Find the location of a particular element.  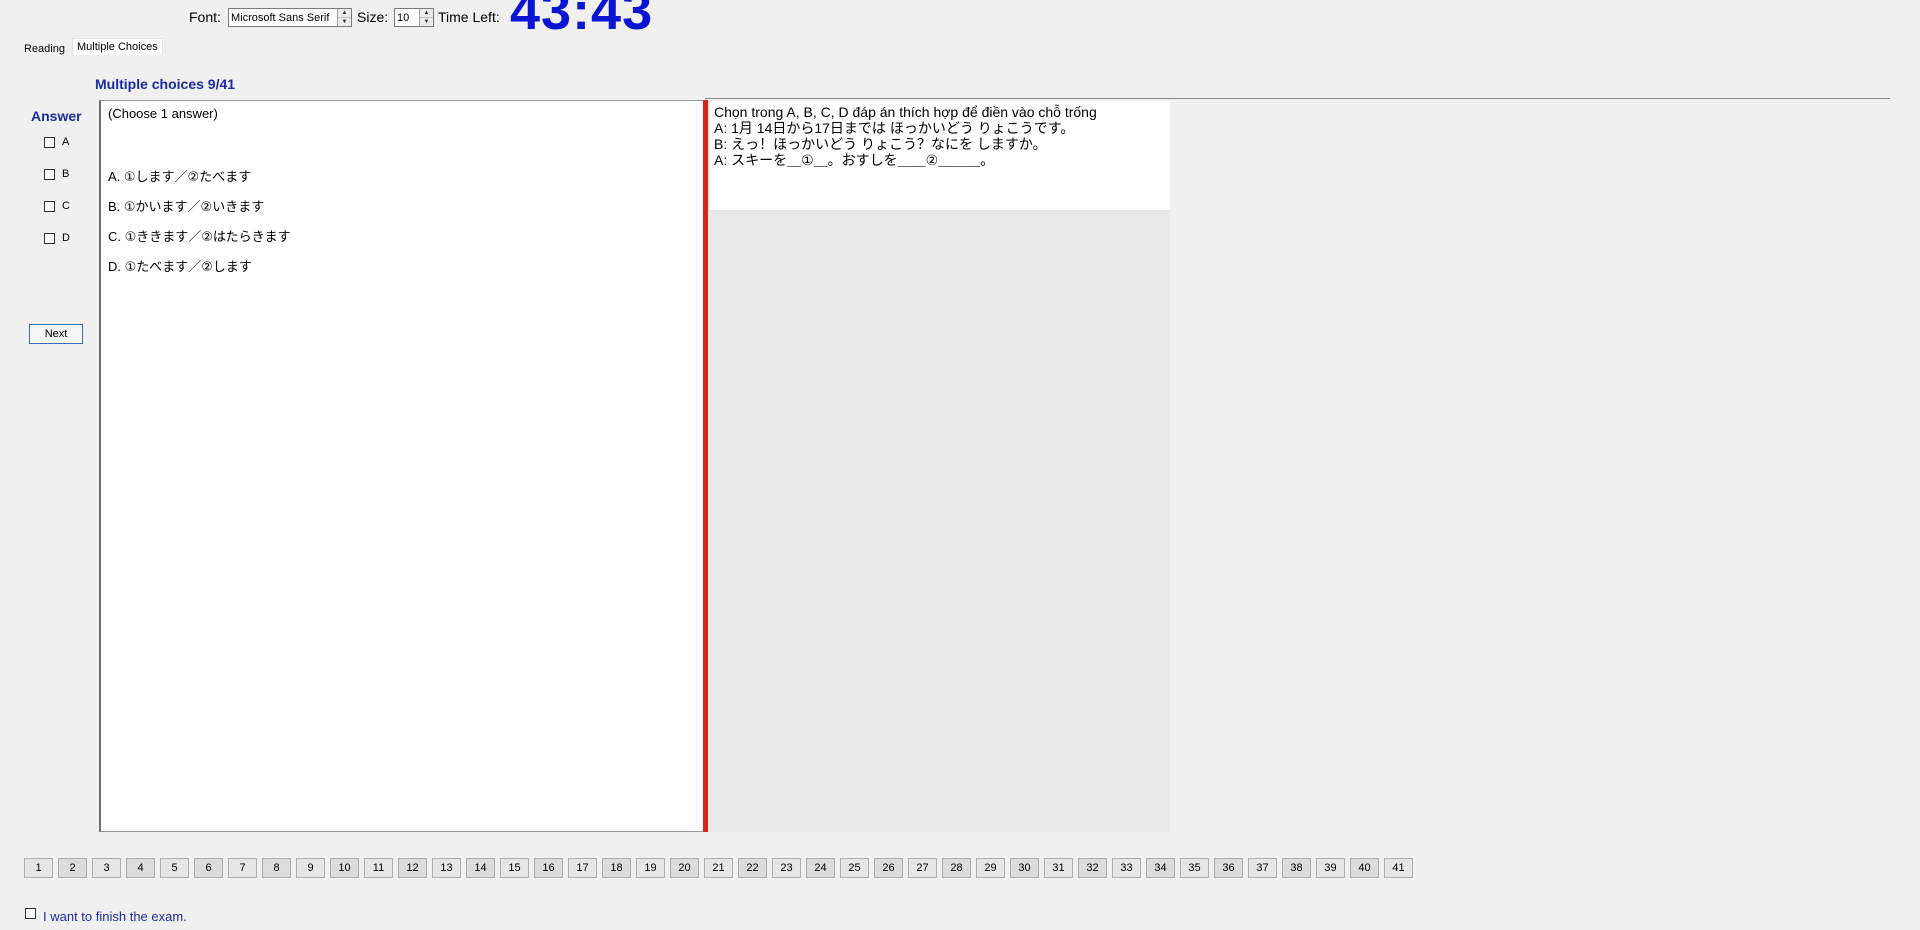

finish-exam-label: I want to finish the exam. is located at coordinates (115, 916).